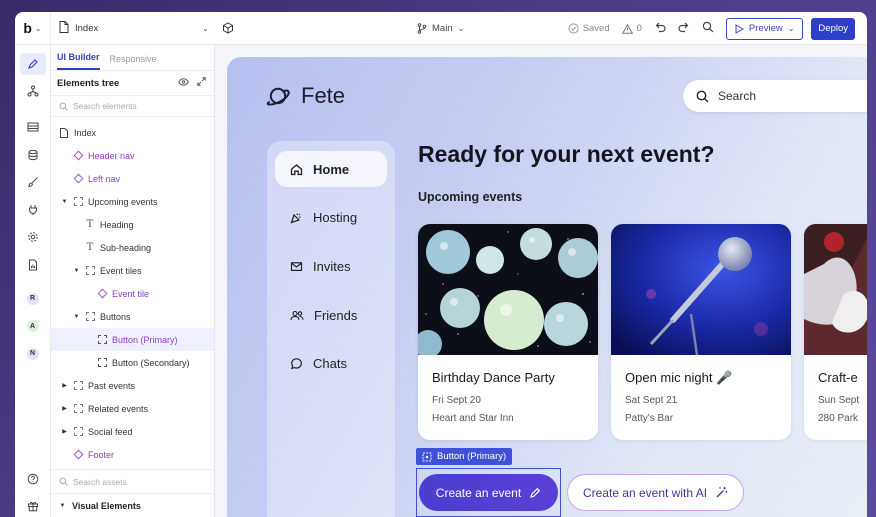  I want to click on tree-item-past-events: ▶ Past events, so click(132, 385).